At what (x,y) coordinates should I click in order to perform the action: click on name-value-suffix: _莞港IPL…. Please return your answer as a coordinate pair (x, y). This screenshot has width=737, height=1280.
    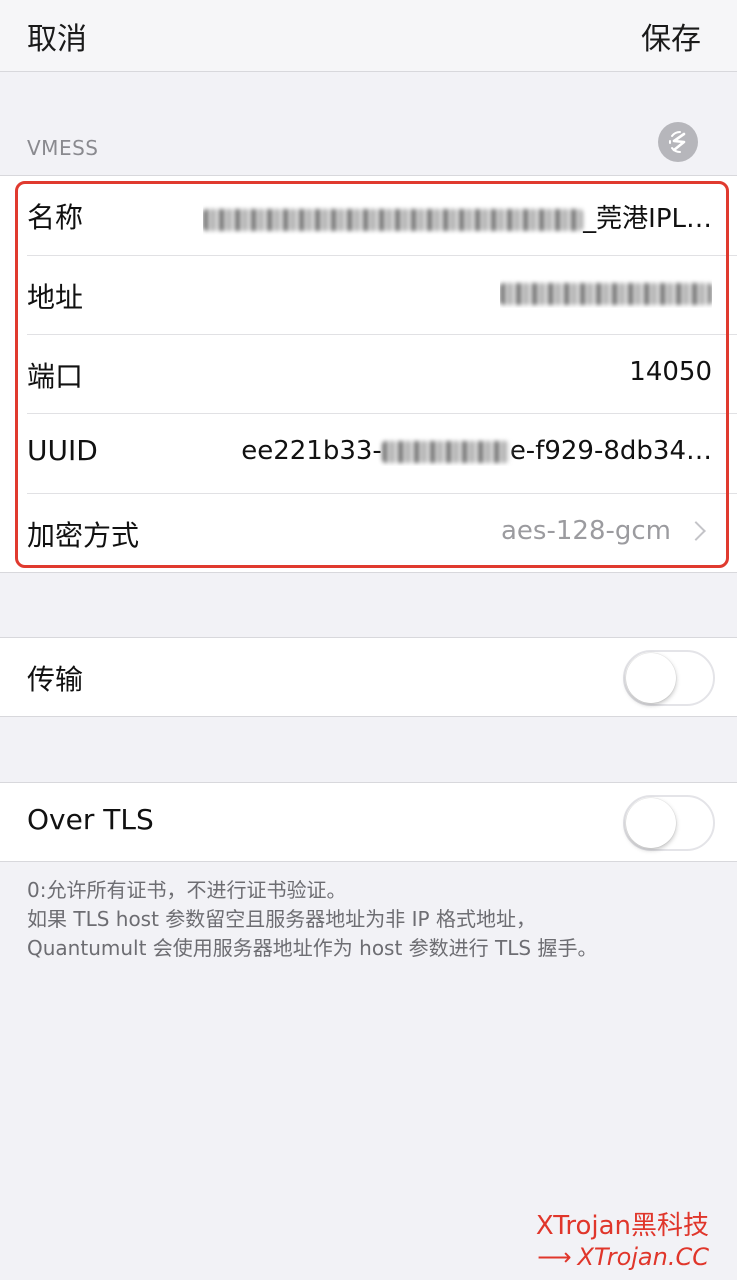
    Looking at the image, I should click on (647, 219).